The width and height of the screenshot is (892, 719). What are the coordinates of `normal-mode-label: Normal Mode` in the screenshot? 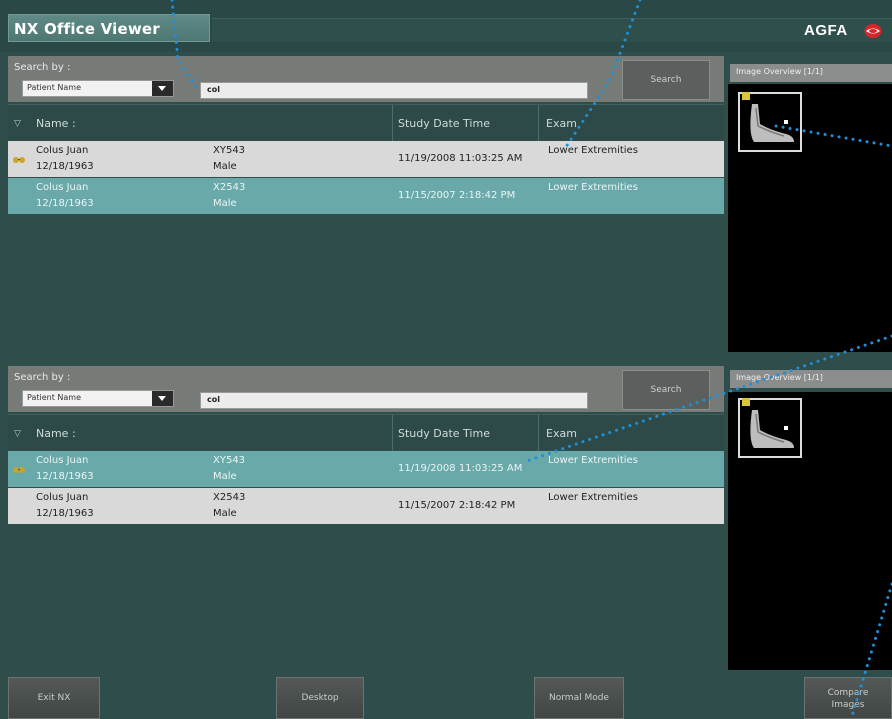 It's located at (579, 698).